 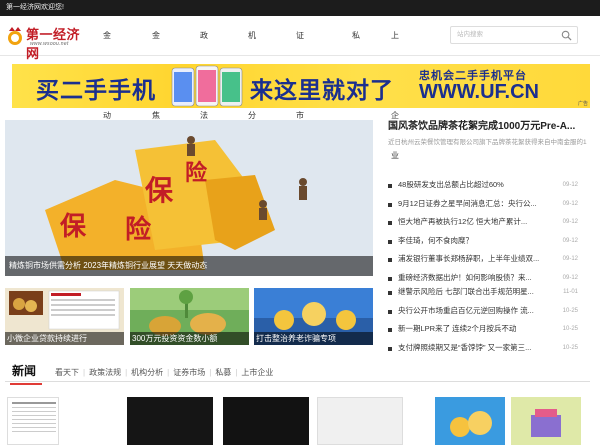 I want to click on list-item: 央行公开市场重启百亿元逆回购操作 流... 10-25, so click(x=488, y=311).